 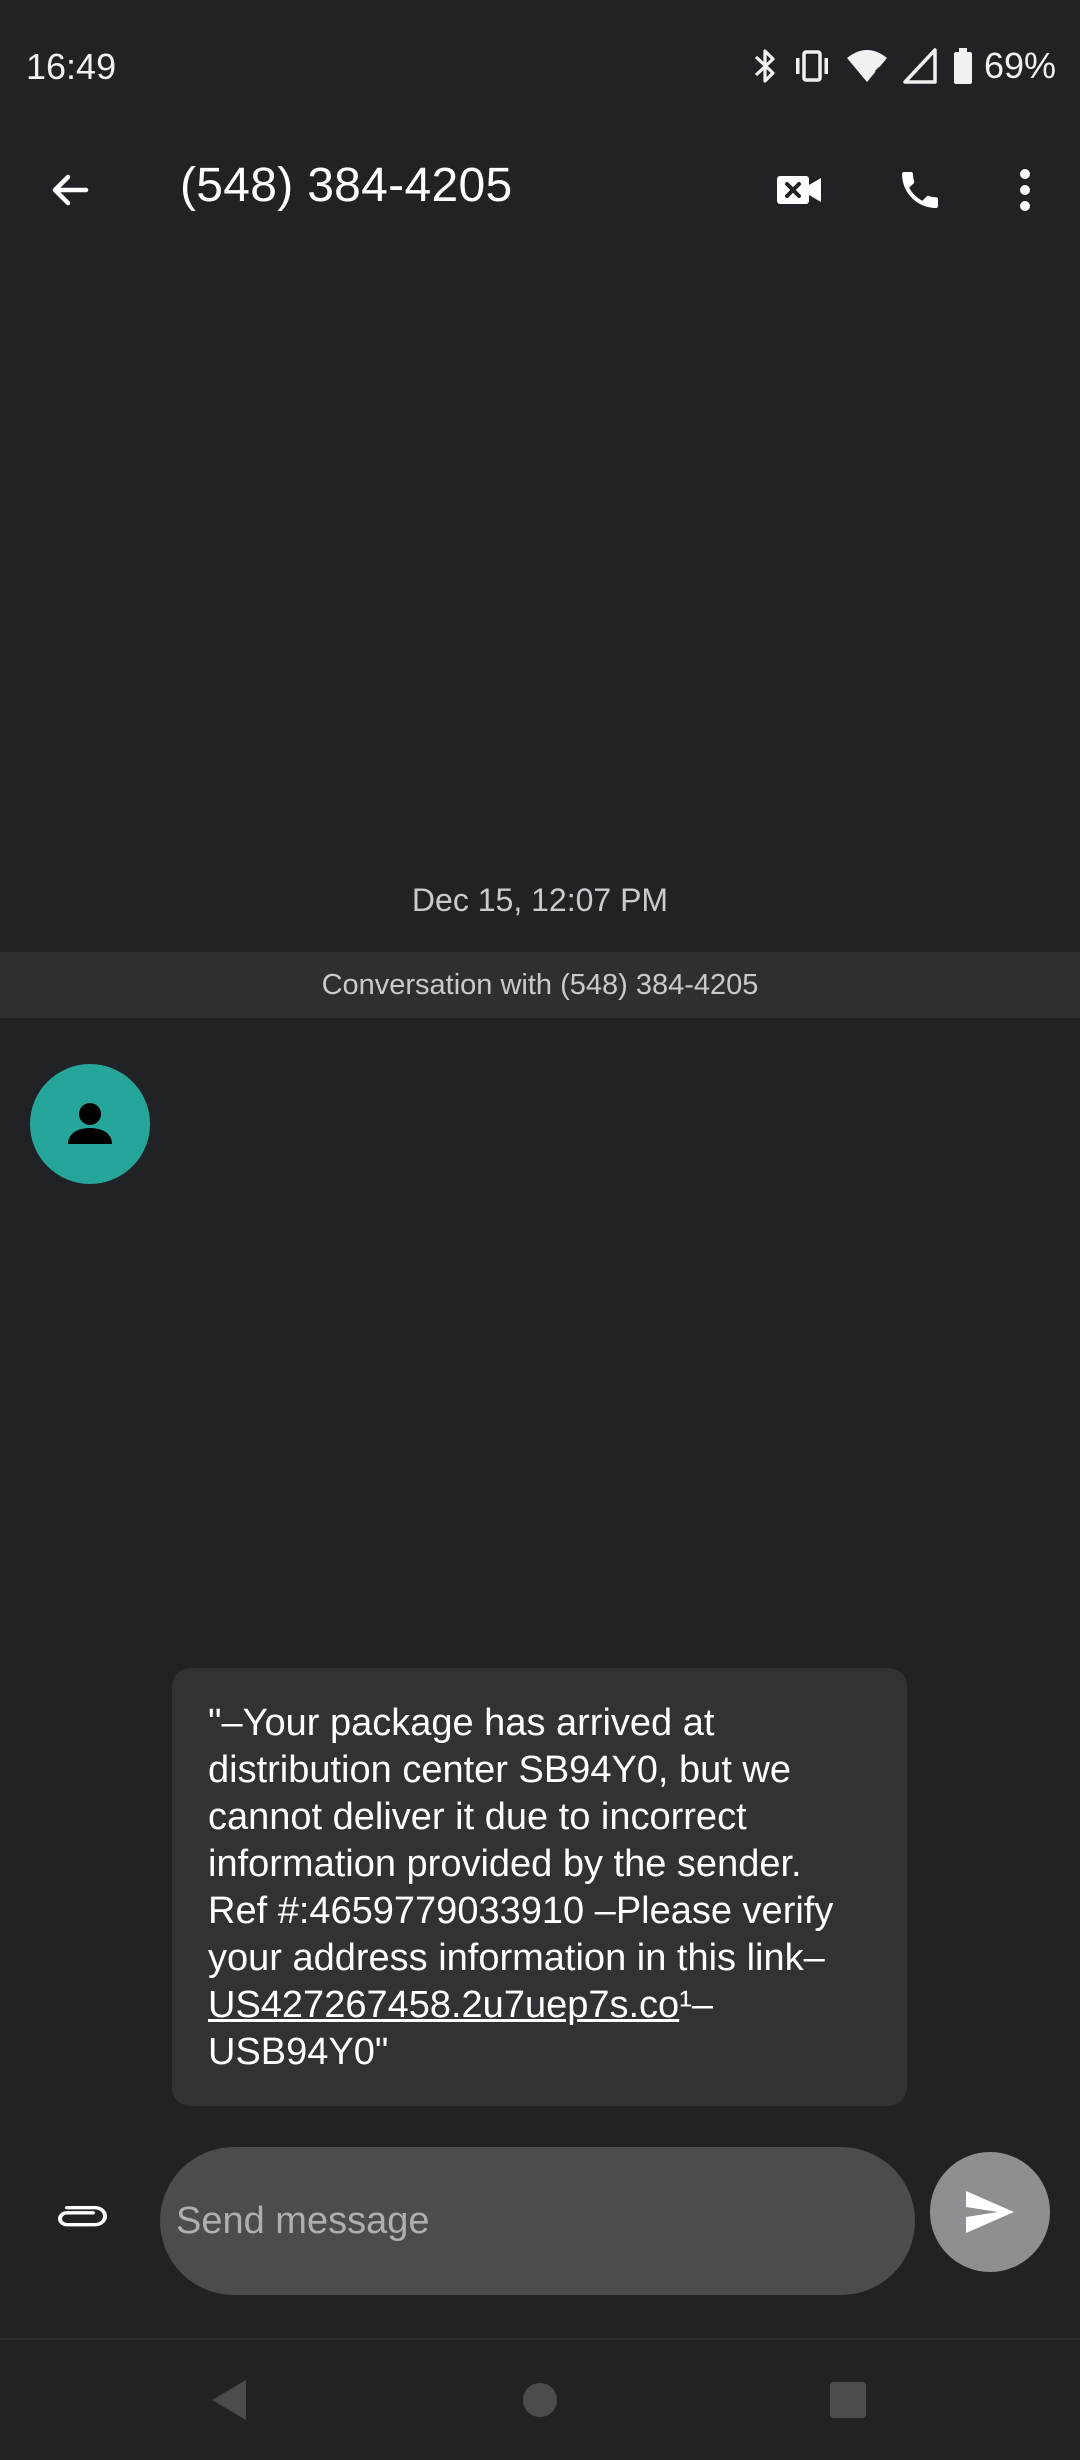 I want to click on nav-recents-icon, so click(x=848, y=2400).